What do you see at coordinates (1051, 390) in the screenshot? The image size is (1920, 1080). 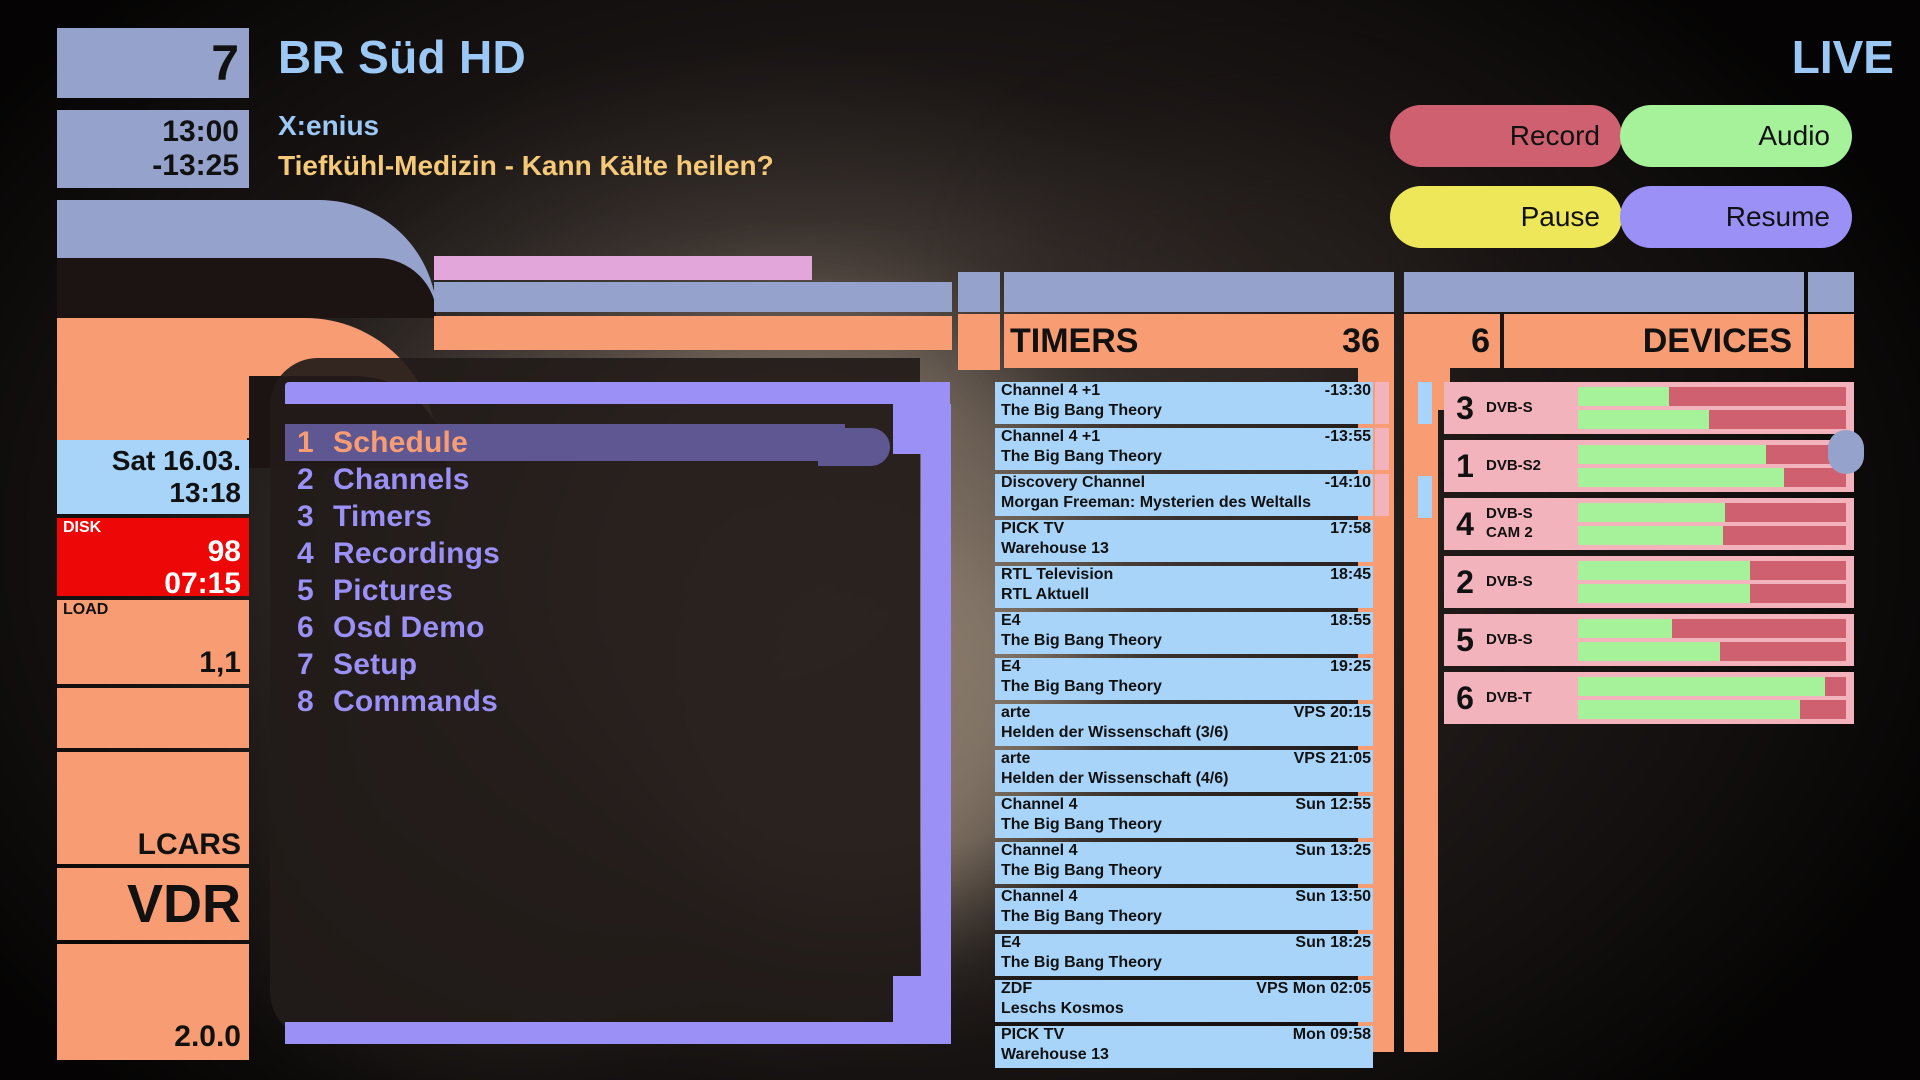 I see `timer-channel: Channel 4 +1` at bounding box center [1051, 390].